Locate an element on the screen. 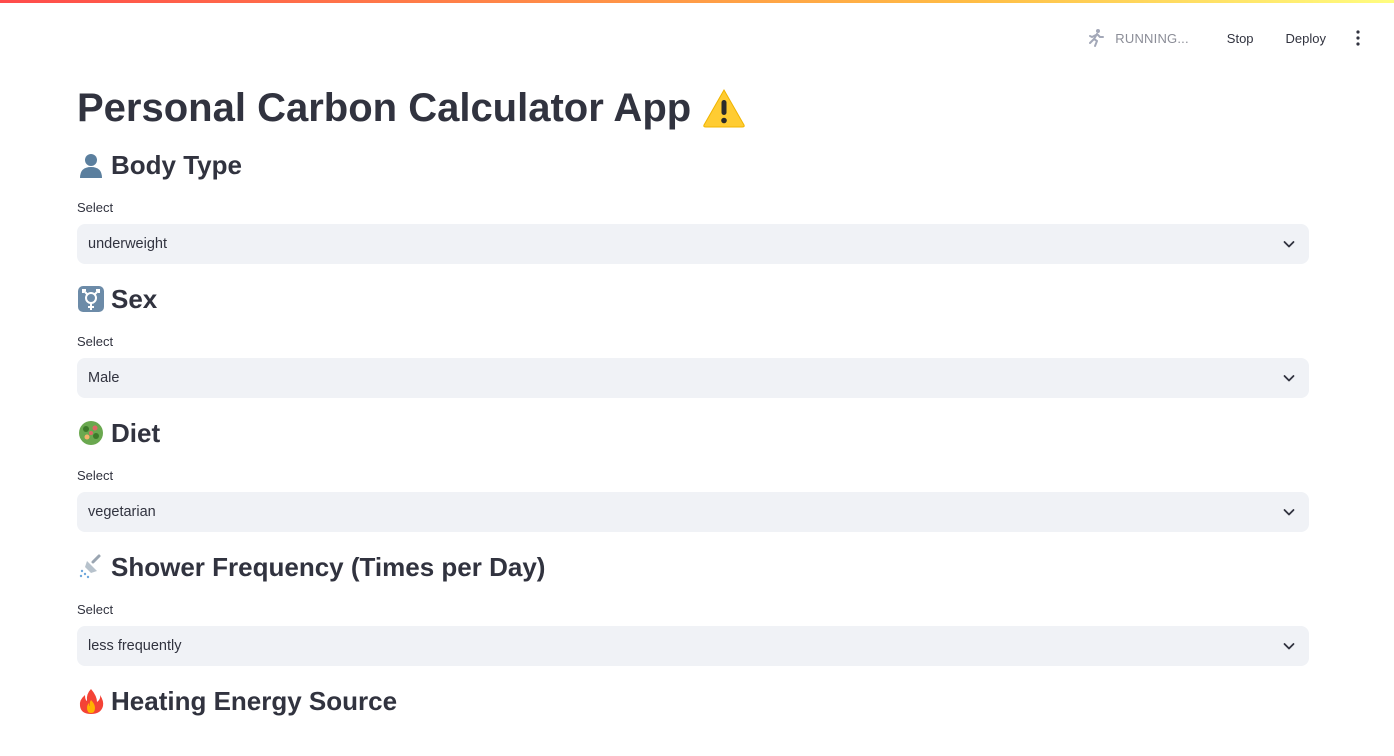 The height and width of the screenshot is (756, 1394). running-person-icon is located at coordinates (1096, 38).